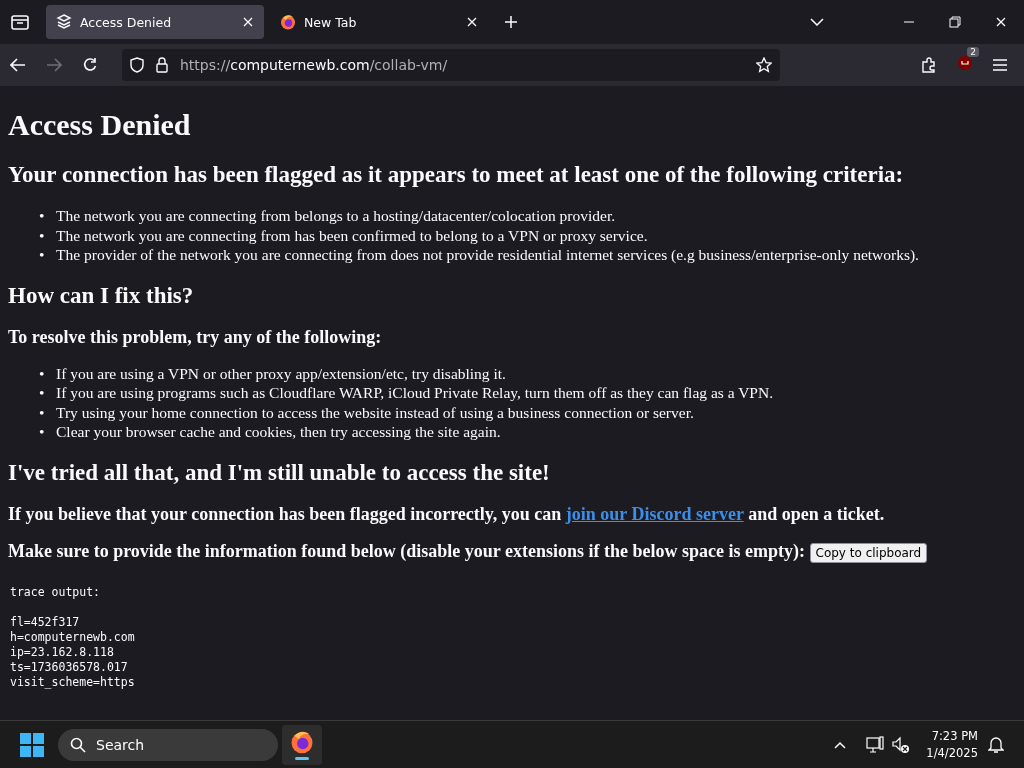 This screenshot has width=1024, height=768. I want to click on star-icon, so click(764, 65).